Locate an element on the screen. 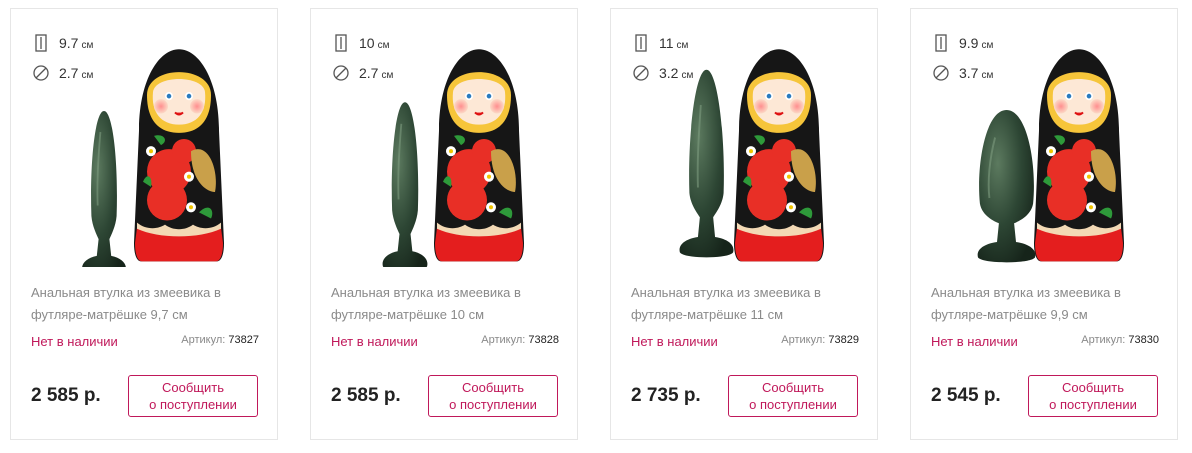  price: 2 735 р. is located at coordinates (666, 395).